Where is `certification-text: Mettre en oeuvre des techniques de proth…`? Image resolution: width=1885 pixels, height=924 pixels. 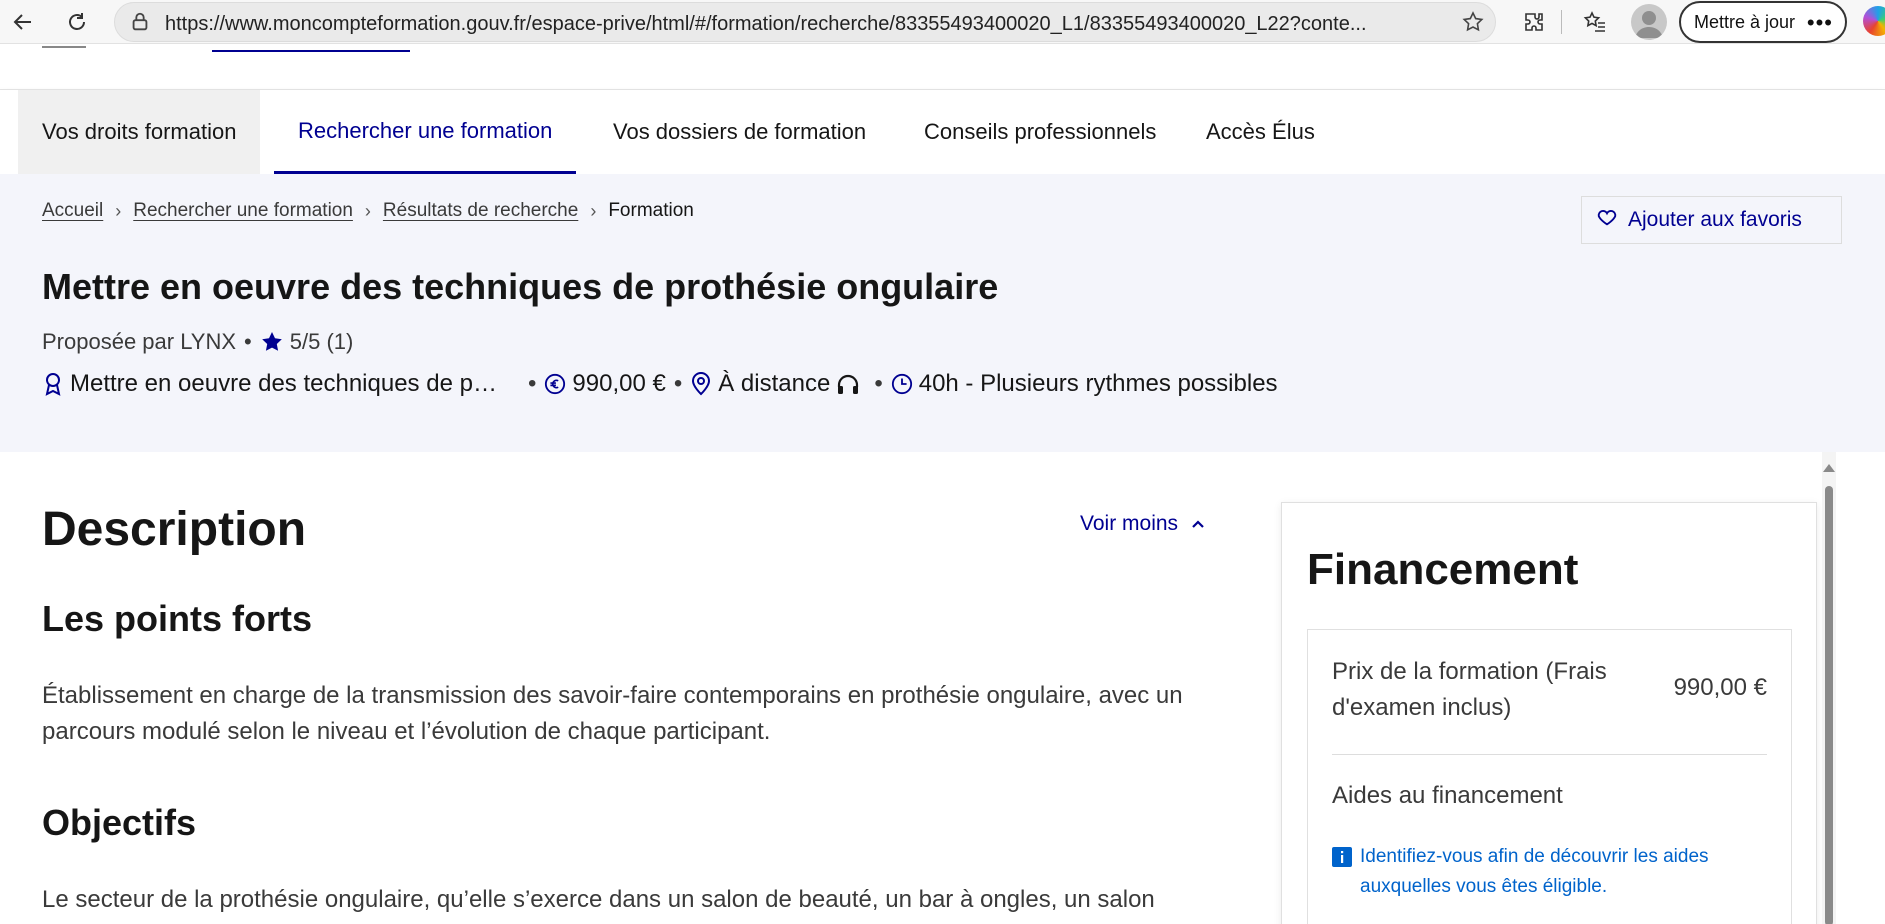 certification-text: Mettre en oeuvre des techniques de proth… is located at coordinates (286, 383).